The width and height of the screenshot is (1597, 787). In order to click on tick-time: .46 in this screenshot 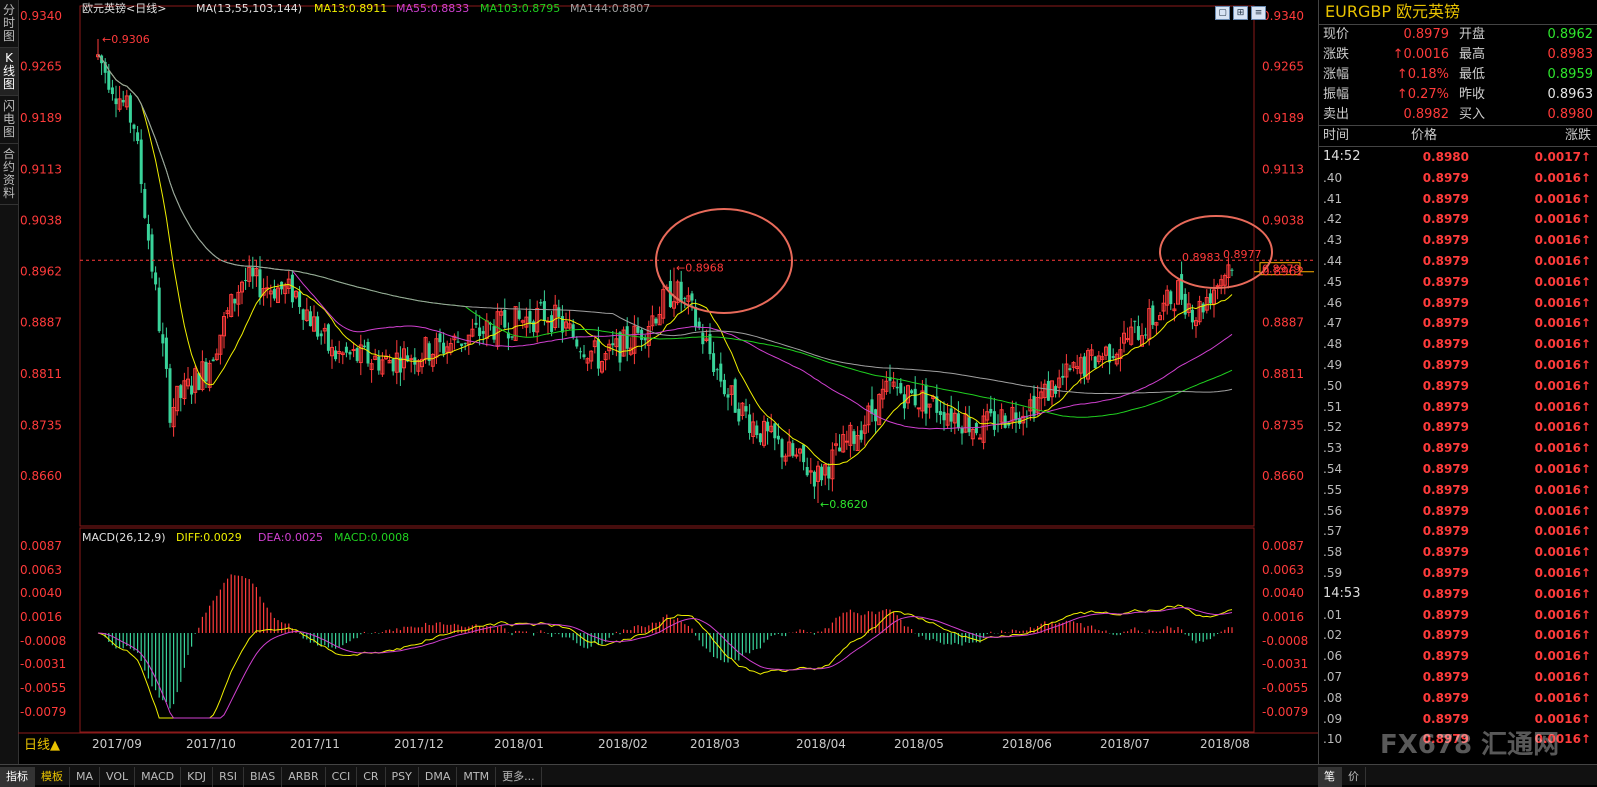, I will do `click(1333, 302)`.